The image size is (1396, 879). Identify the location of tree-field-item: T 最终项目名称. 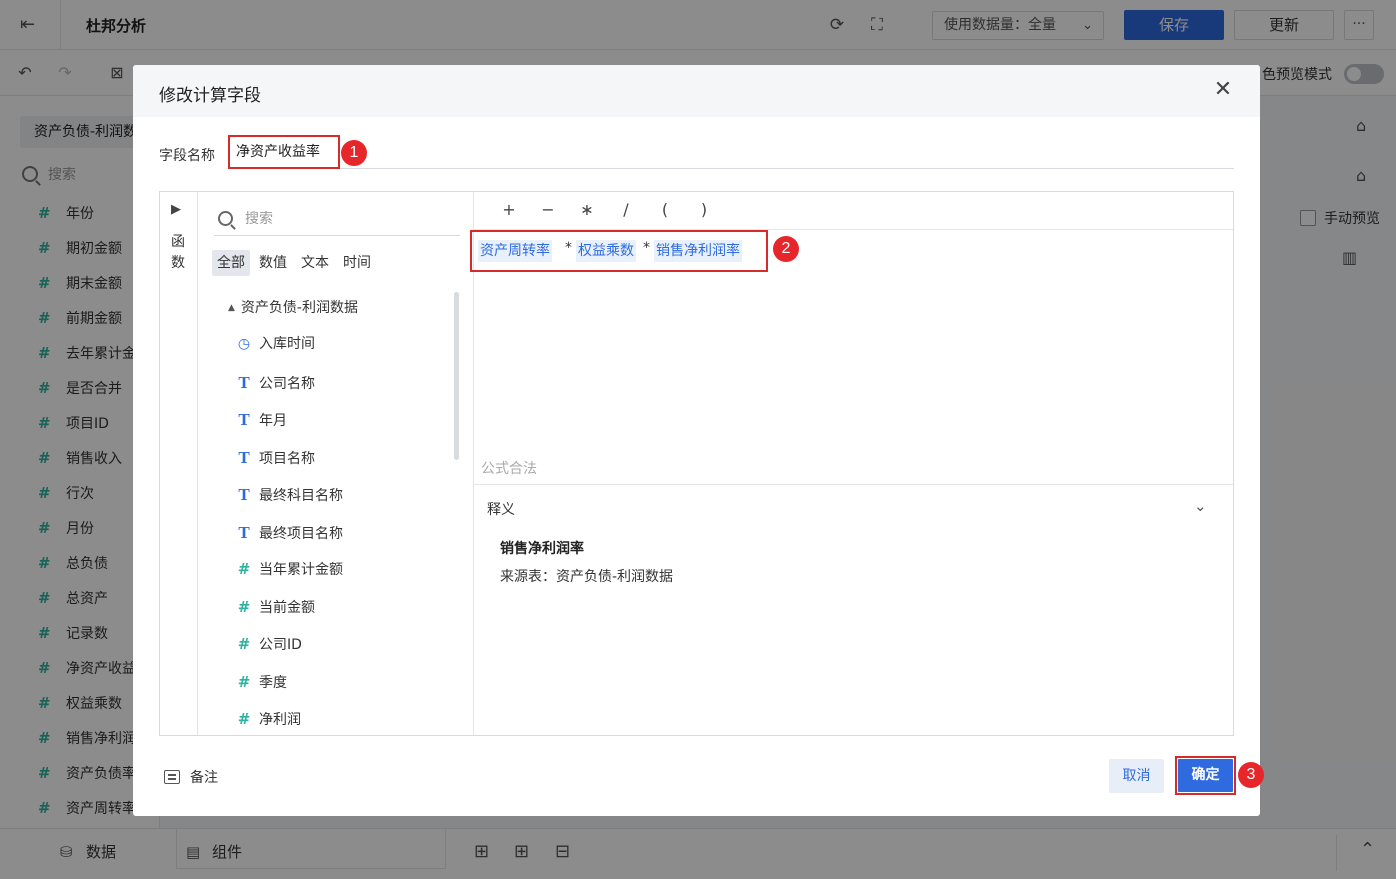
(343, 533).